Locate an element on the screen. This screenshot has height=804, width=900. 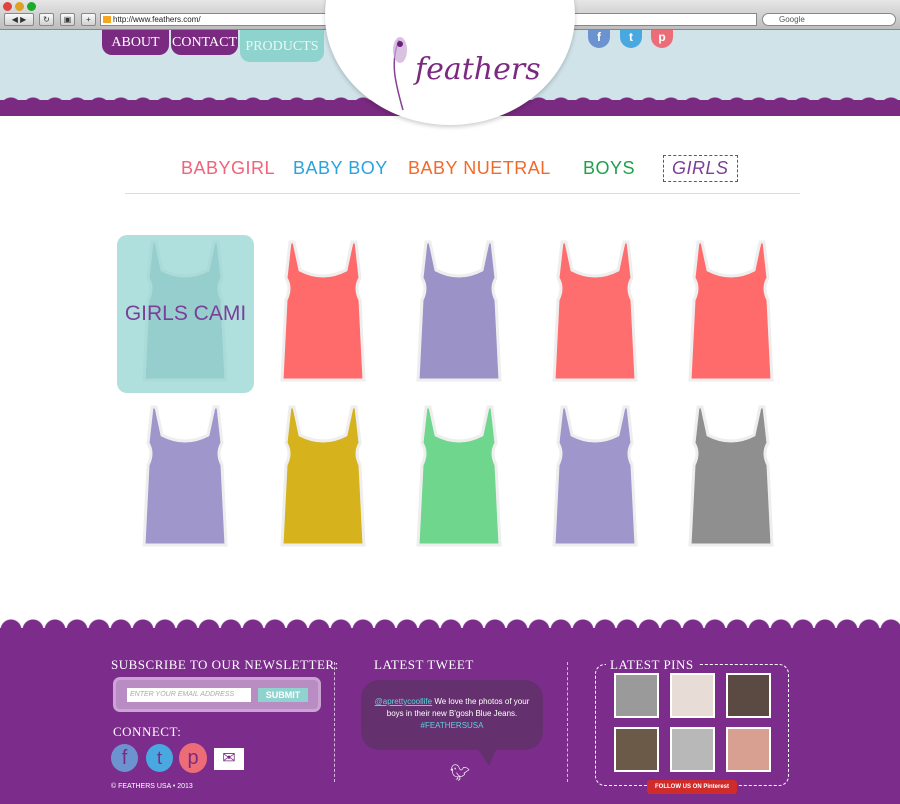
minimize-button is located at coordinates (19, 6).